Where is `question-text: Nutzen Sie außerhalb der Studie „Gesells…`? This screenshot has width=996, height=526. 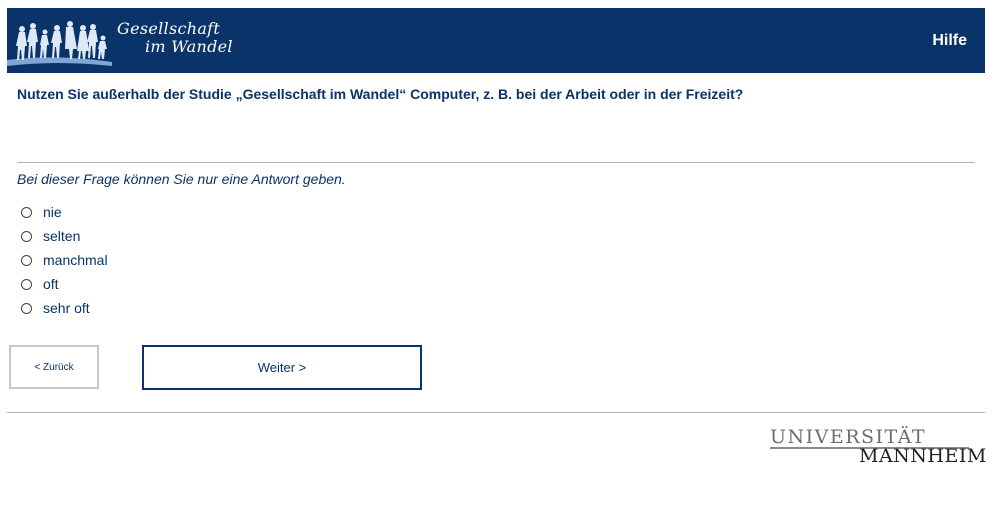 question-text: Nutzen Sie außerhalb der Studie „Gesells… is located at coordinates (380, 94).